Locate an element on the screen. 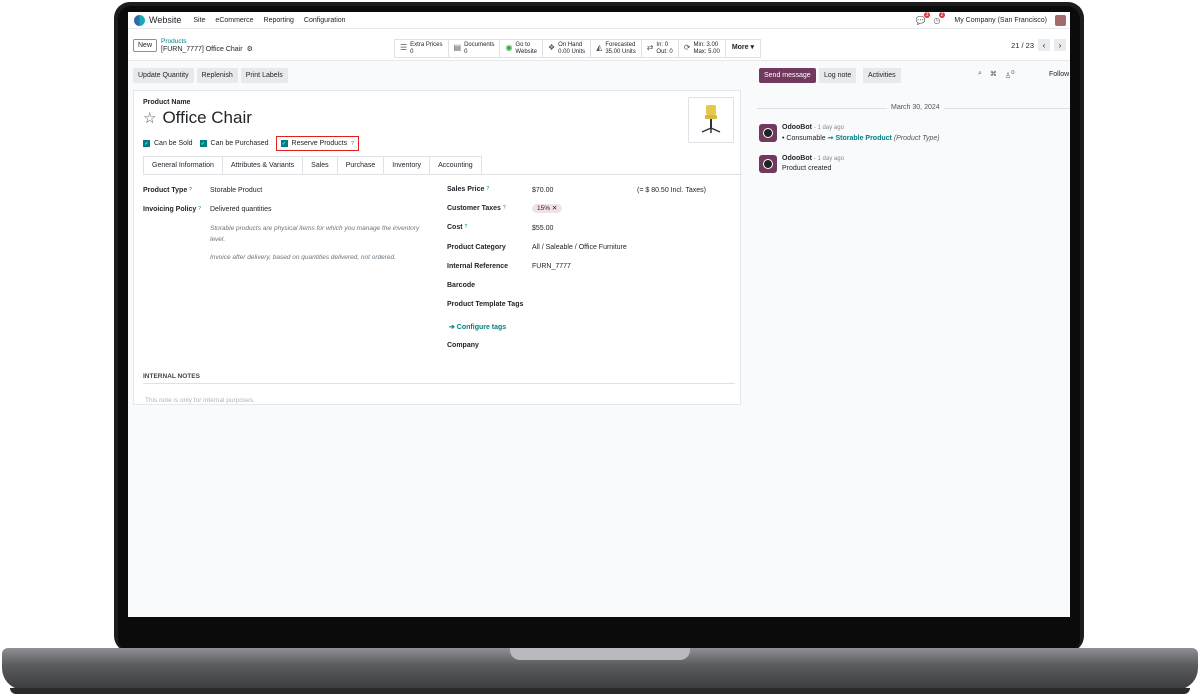 This screenshot has width=1200, height=697. update-quantity-button: Update Quantity is located at coordinates (163, 75).